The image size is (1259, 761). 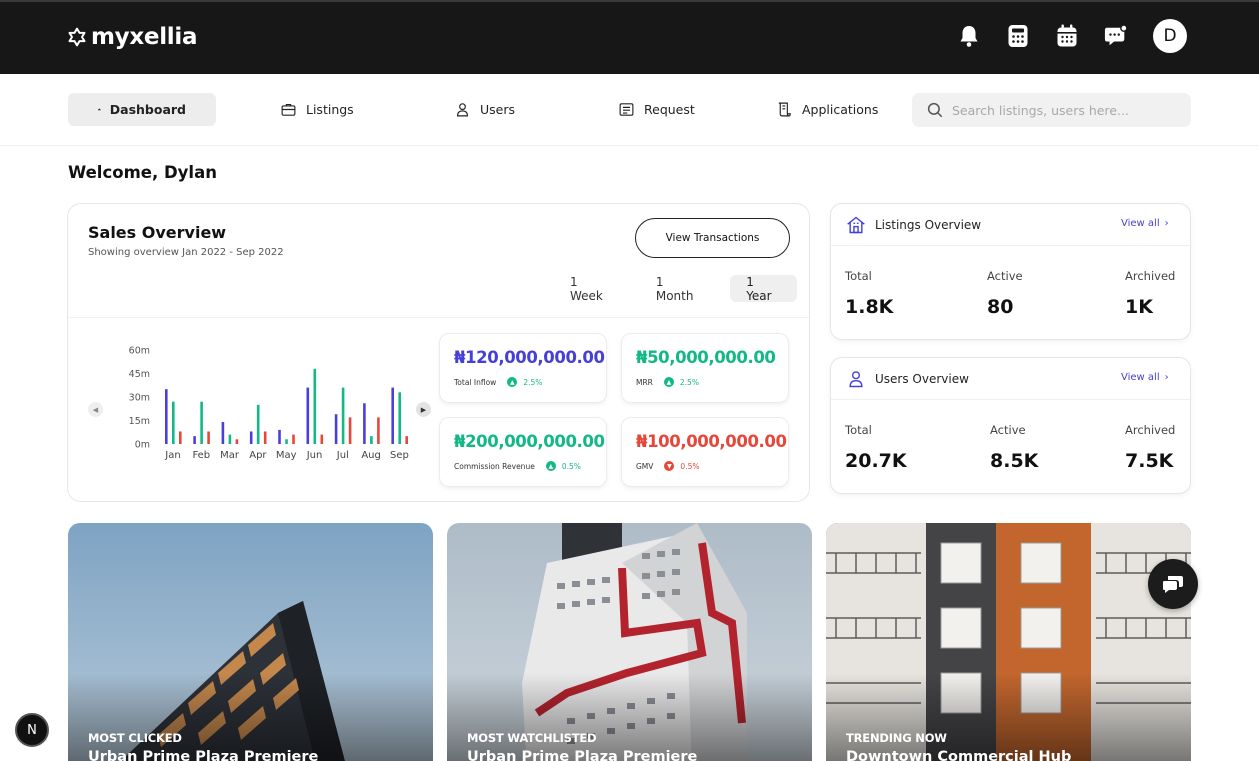 I want to click on y-tick-label: 30m, so click(x=139, y=398).